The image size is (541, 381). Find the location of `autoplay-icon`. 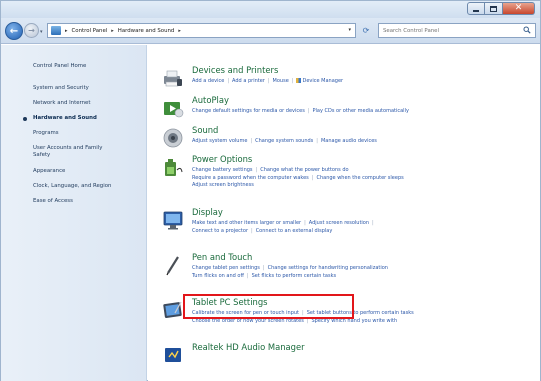

autoplay-icon is located at coordinates (173, 108).